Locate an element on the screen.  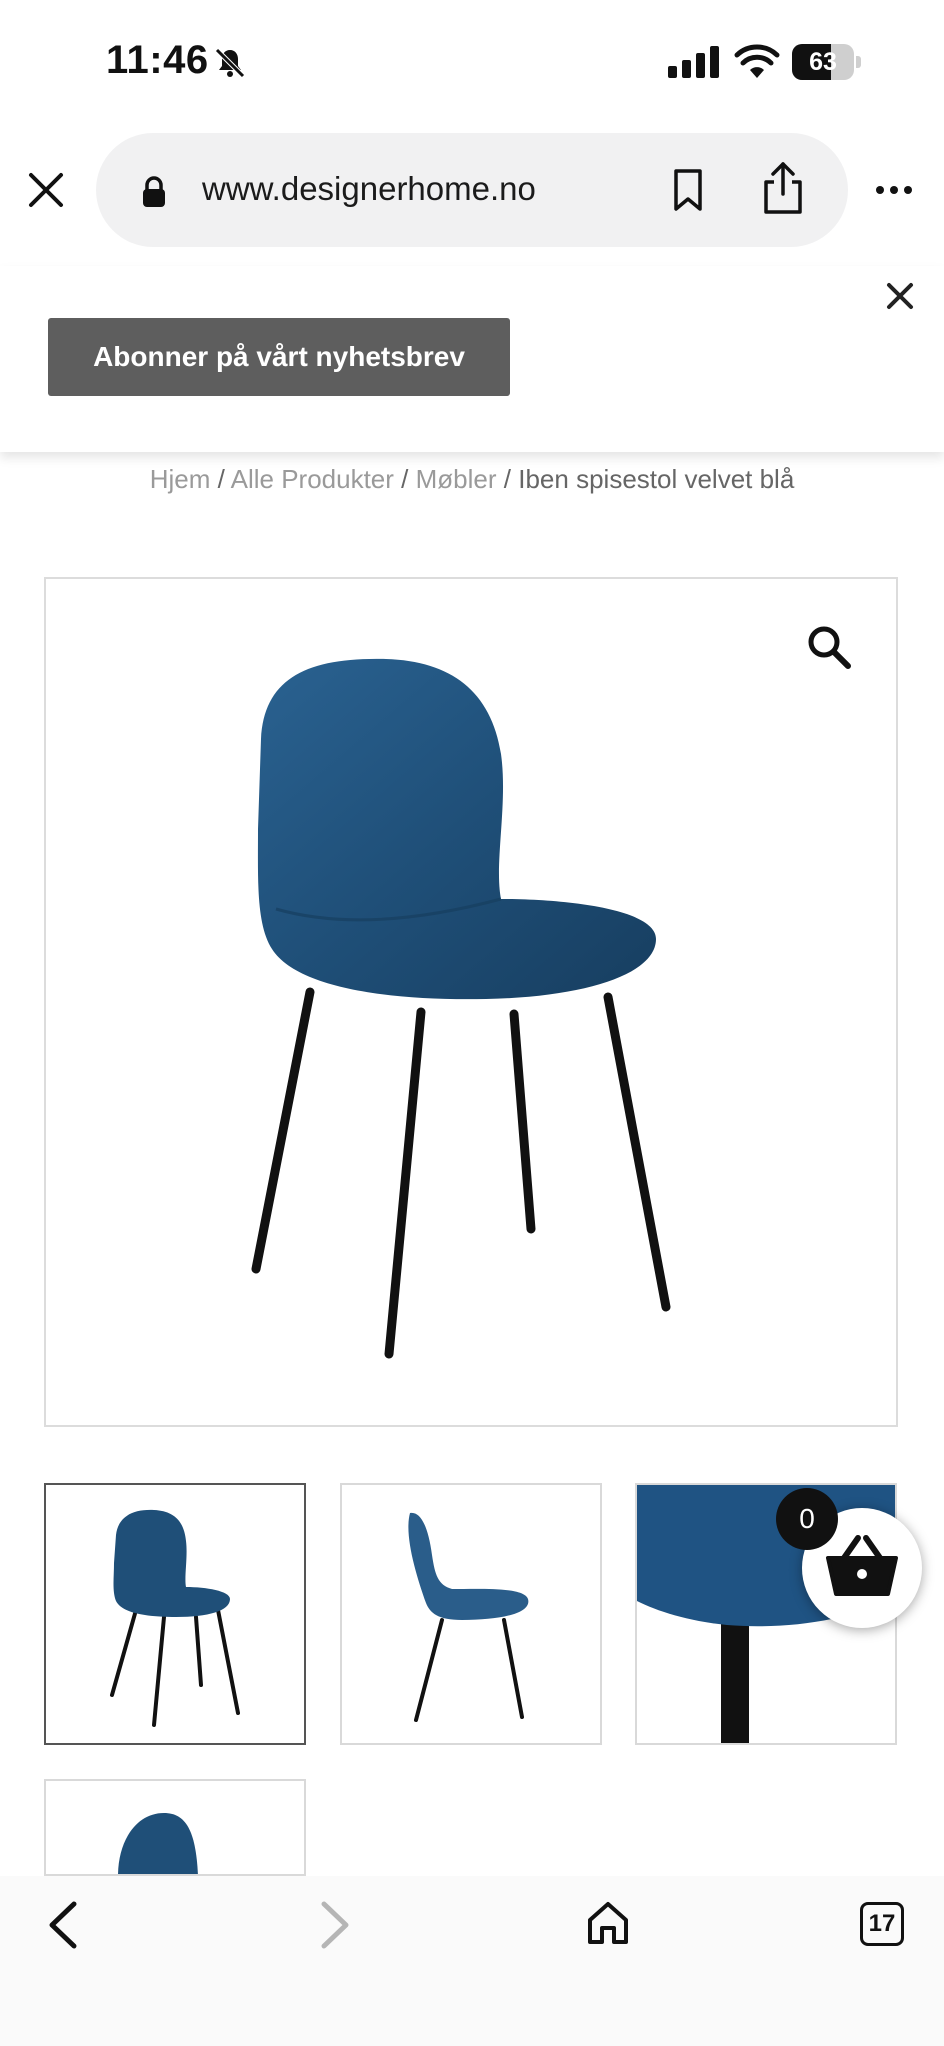
wifi-icon is located at coordinates (757, 61).